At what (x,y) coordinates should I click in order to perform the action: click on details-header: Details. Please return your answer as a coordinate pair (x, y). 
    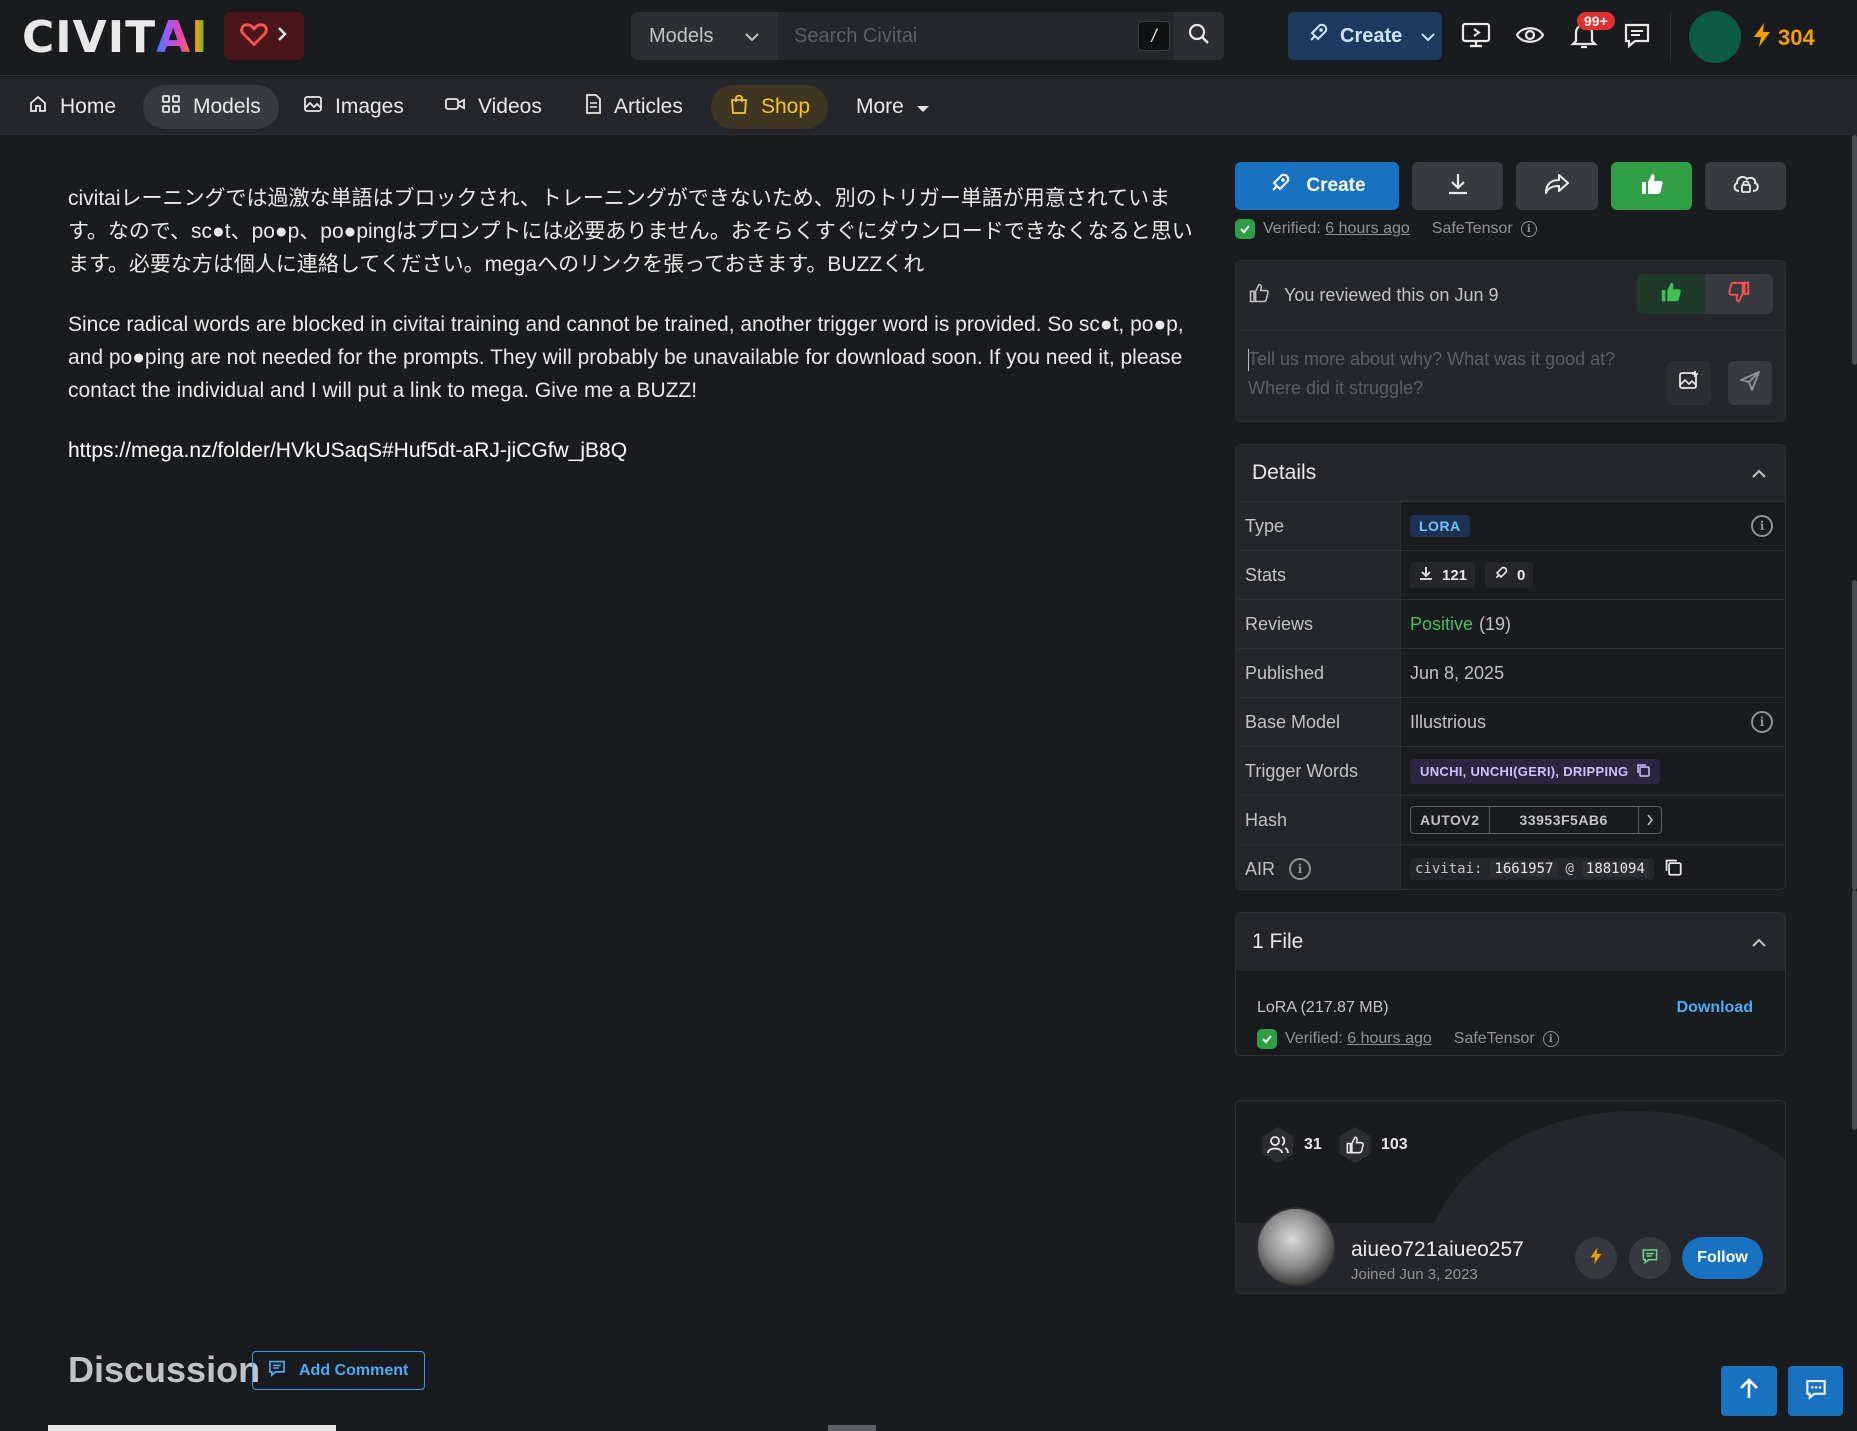
    Looking at the image, I should click on (1510, 473).